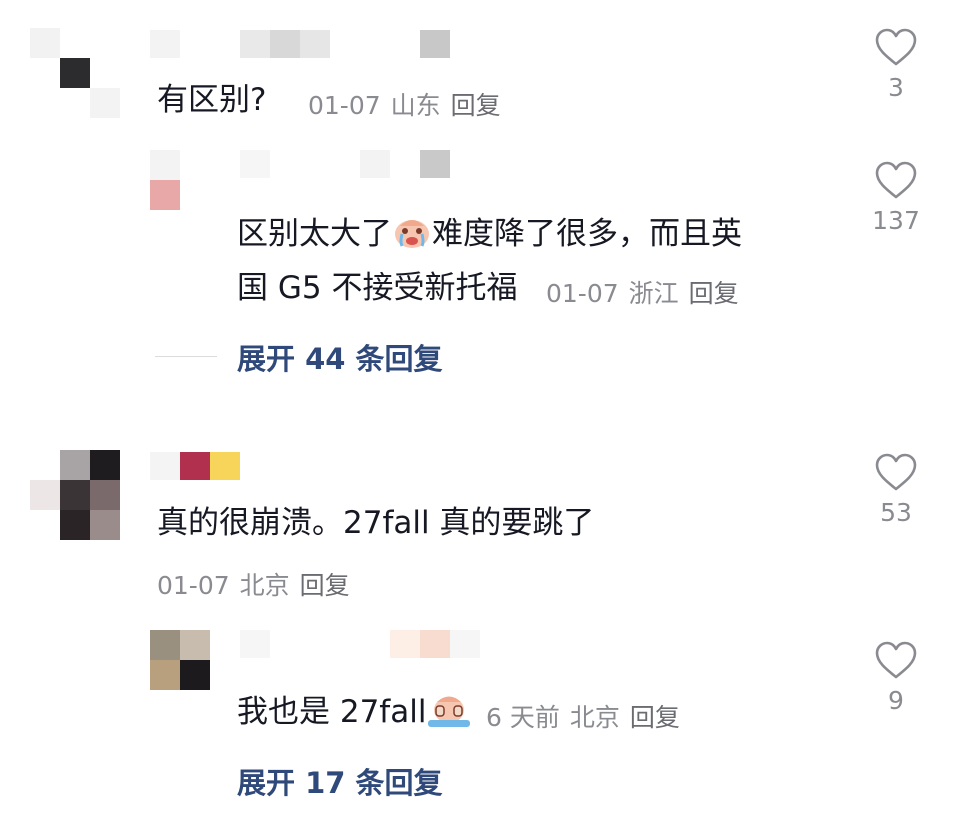 This screenshot has width=960, height=837. I want to click on like-count: 3, so click(896, 87).